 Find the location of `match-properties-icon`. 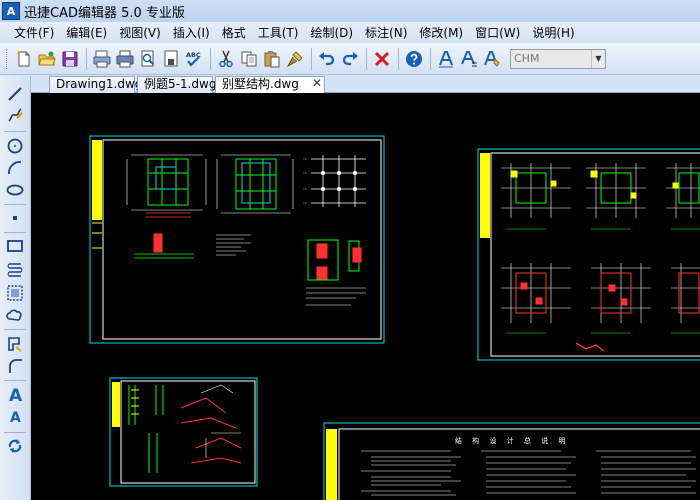

match-properties-icon is located at coordinates (294, 58).